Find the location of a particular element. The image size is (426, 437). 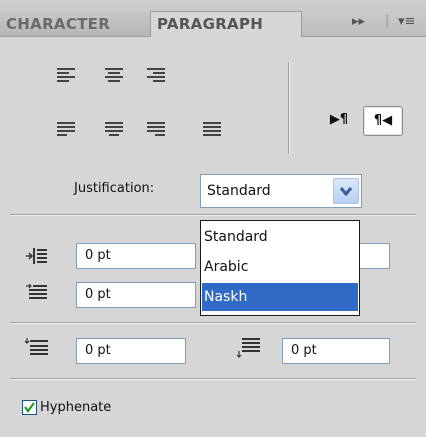

justification-select: Standard is located at coordinates (281, 191).